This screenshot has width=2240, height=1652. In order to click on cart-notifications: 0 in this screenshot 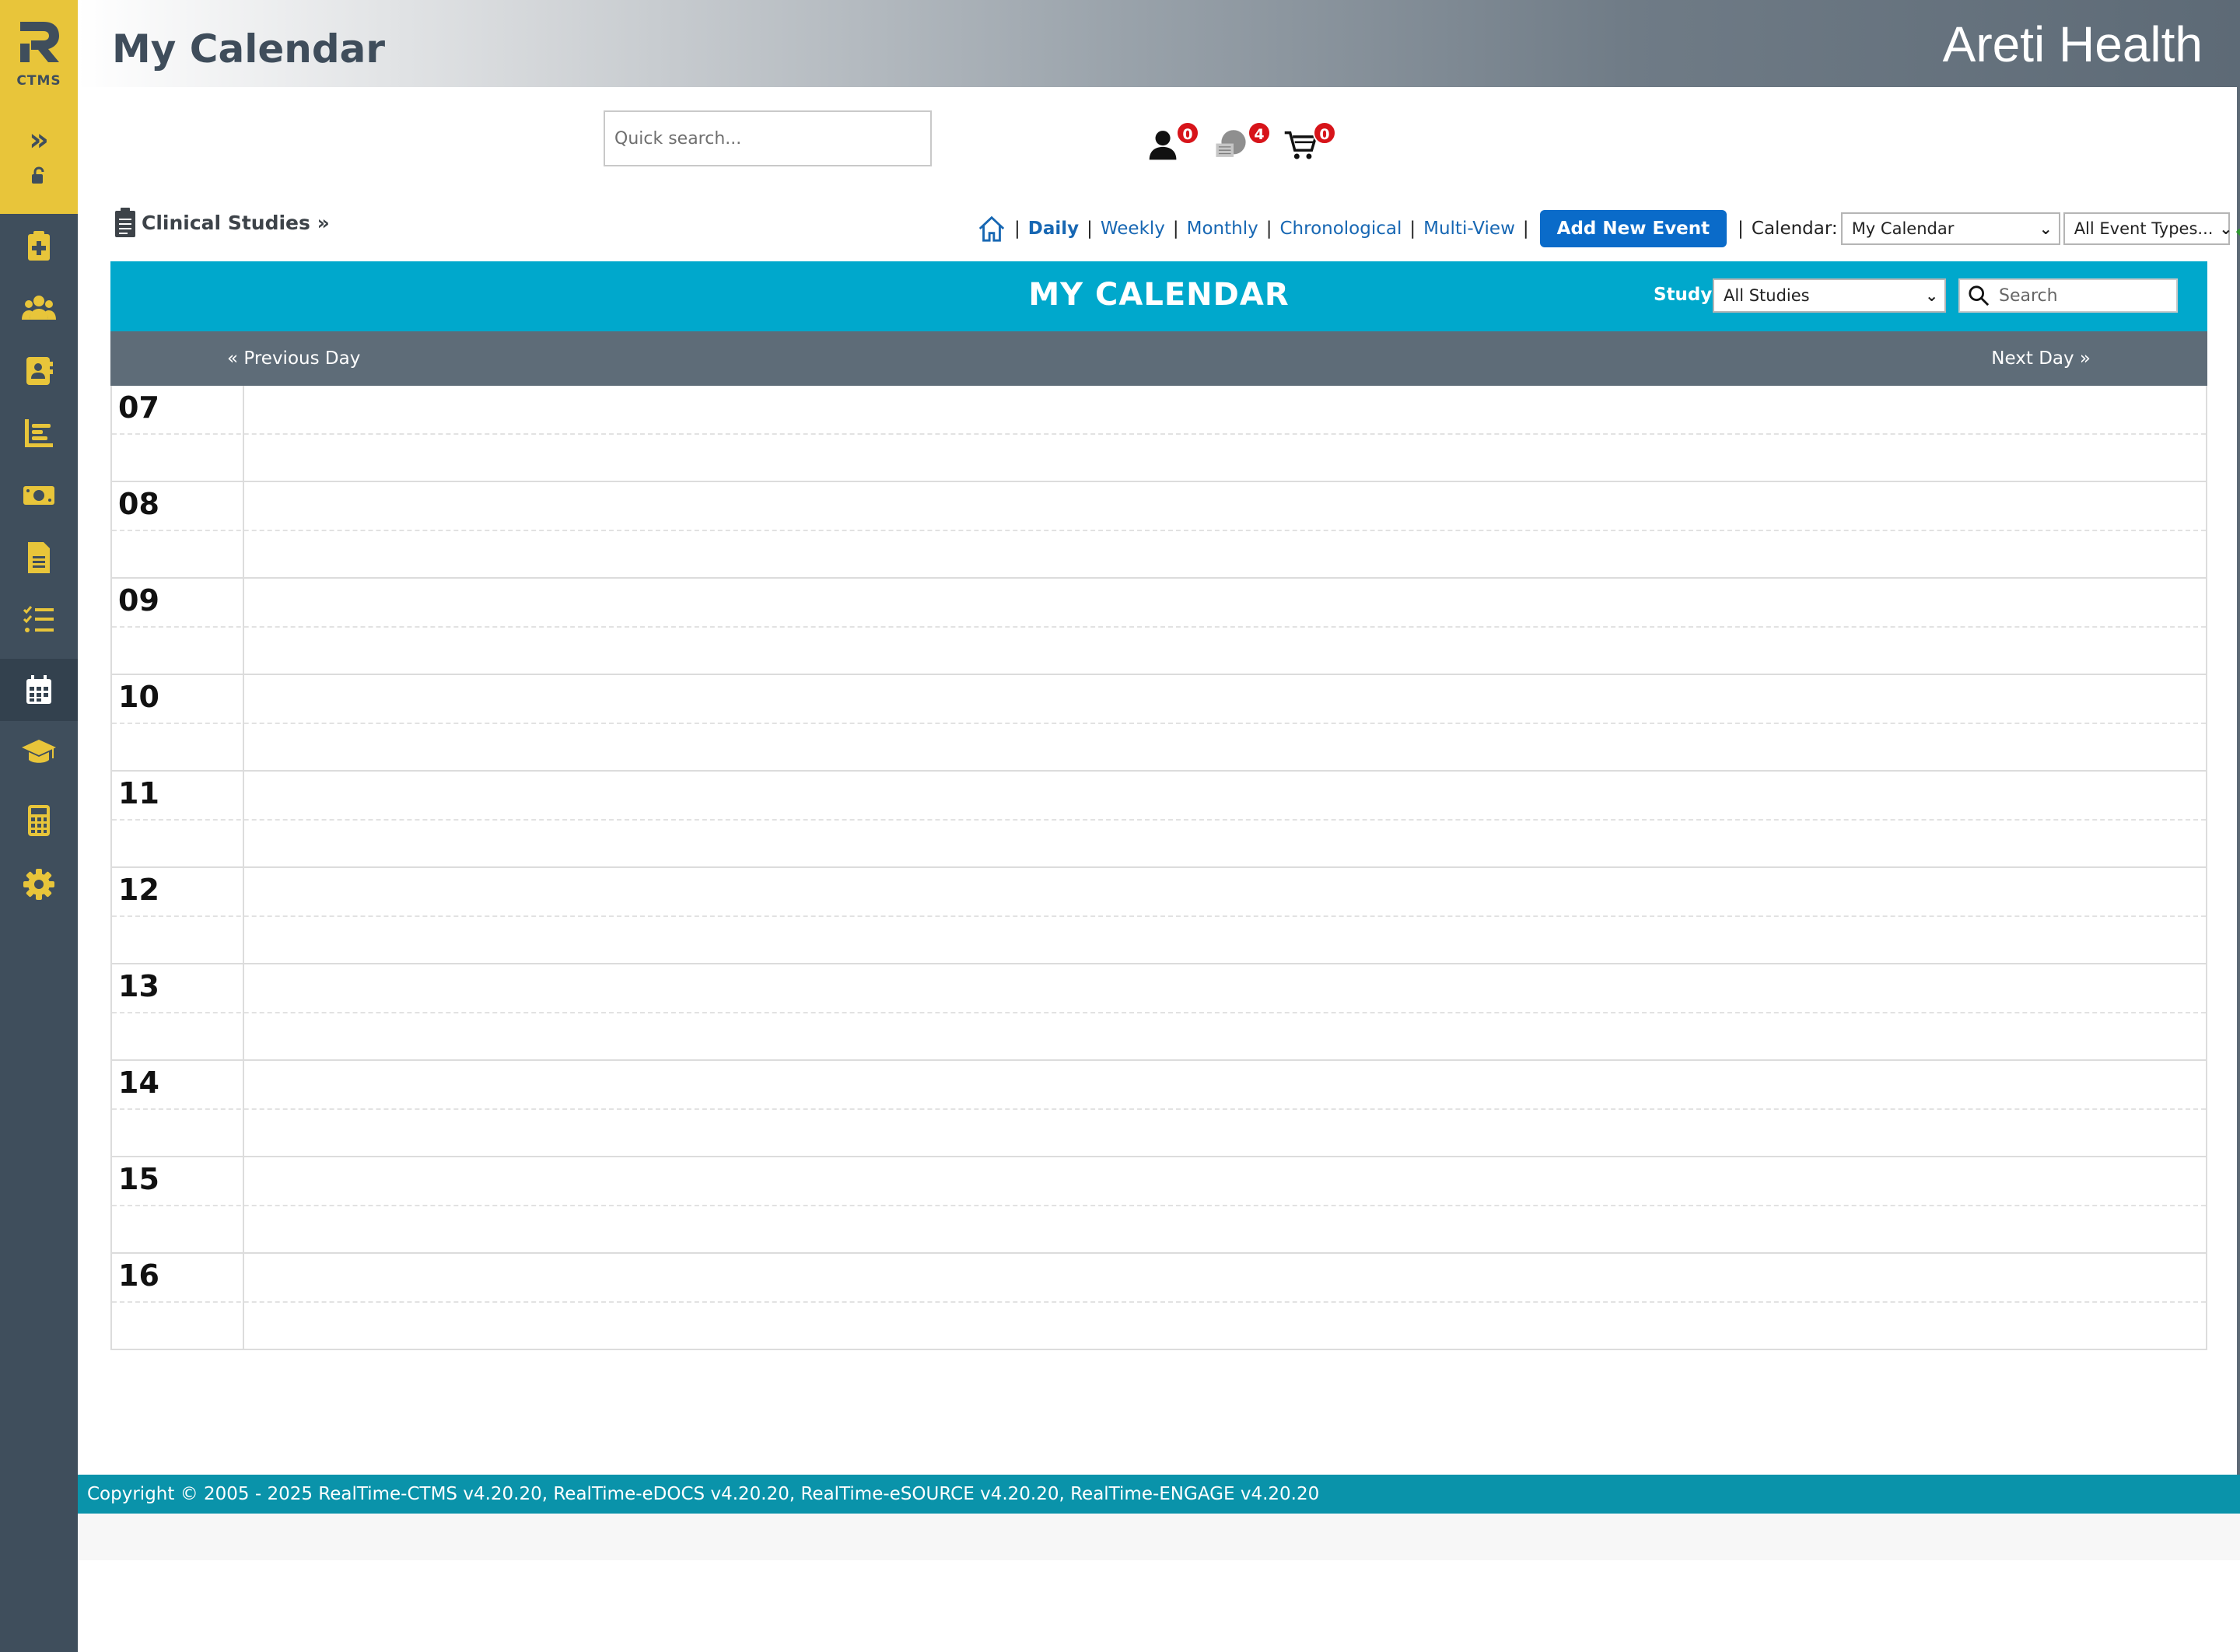, I will do `click(1310, 145)`.